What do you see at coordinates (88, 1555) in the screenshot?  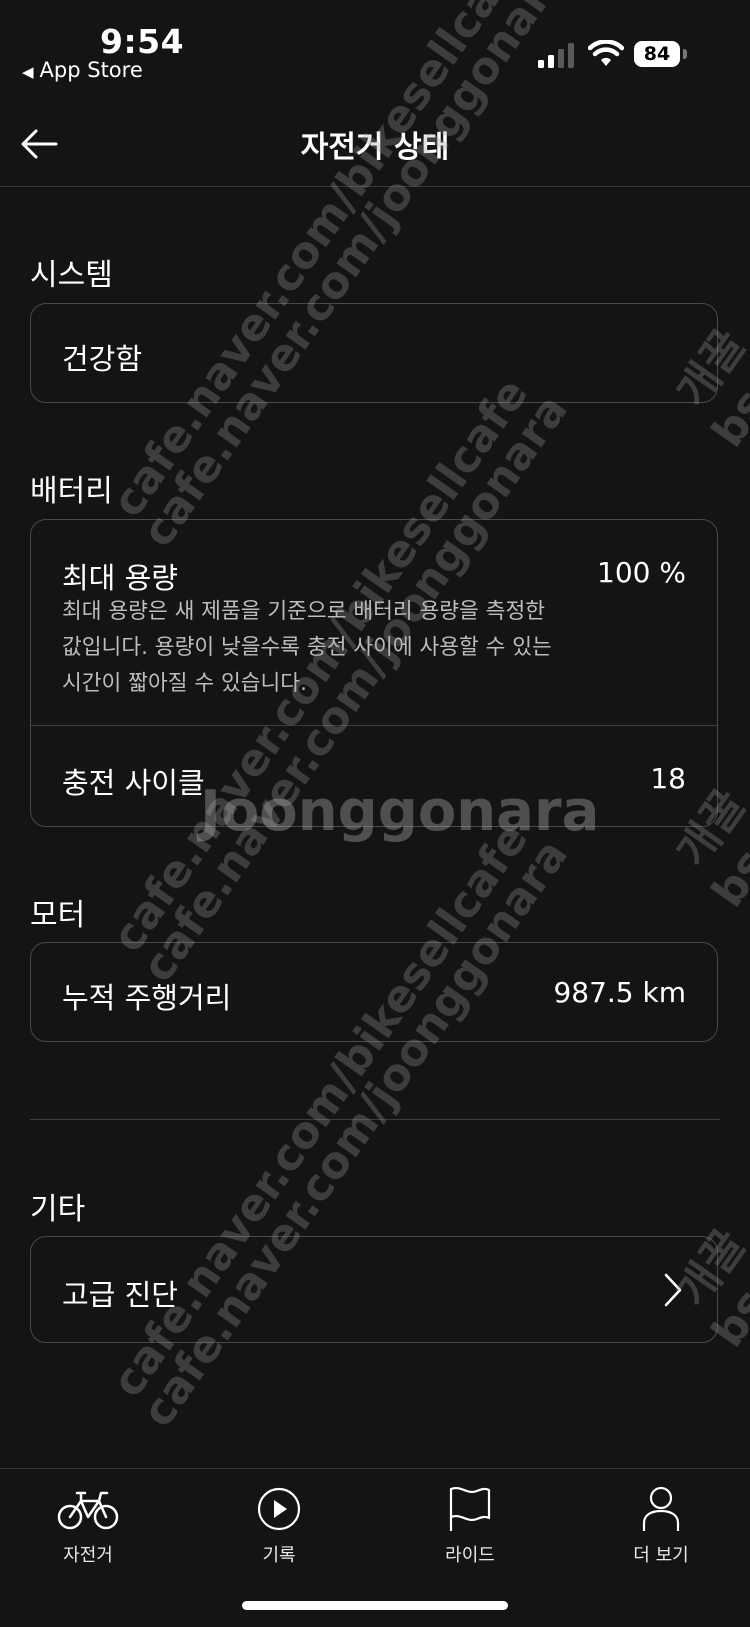 I see `tab-label: 자전거` at bounding box center [88, 1555].